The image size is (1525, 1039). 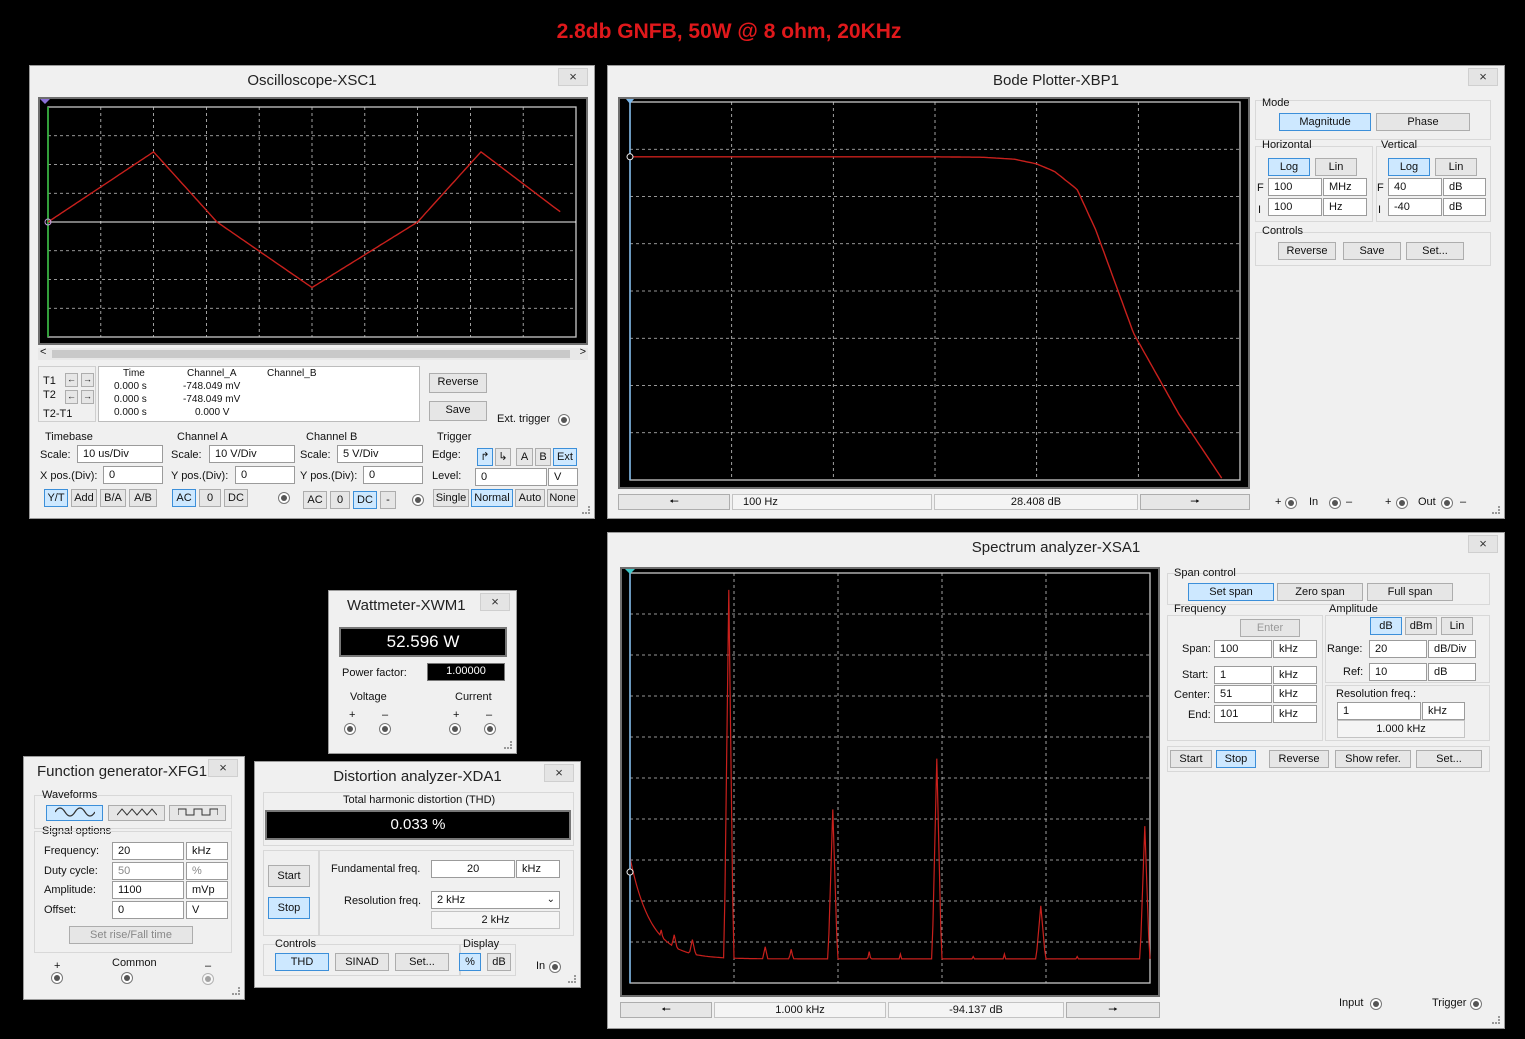 I want to click on t1-right-arrow-icon: →, so click(x=87, y=380).